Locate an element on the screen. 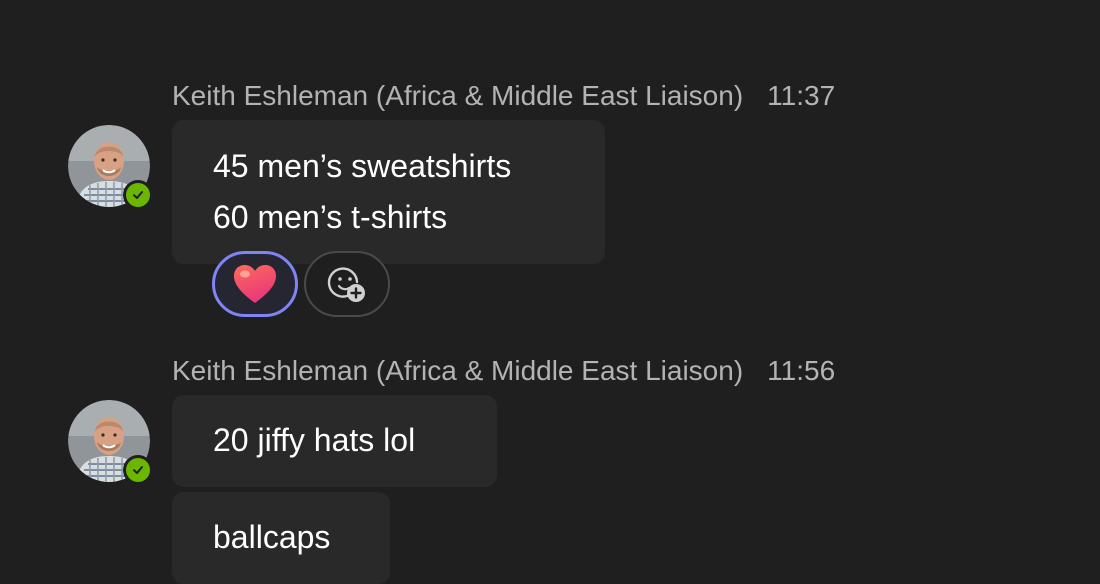  timestamp: 11:56 is located at coordinates (801, 370).